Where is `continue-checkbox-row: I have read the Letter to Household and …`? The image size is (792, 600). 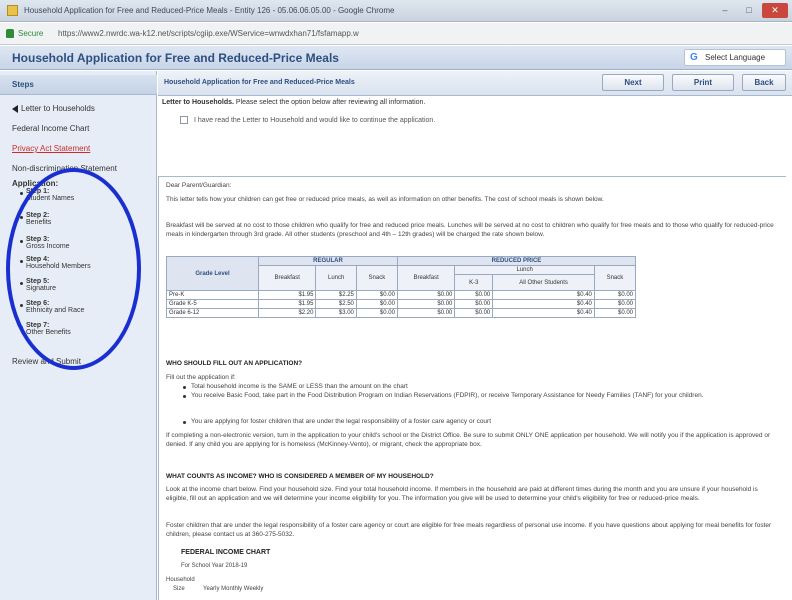
continue-checkbox-row: I have read the Letter to Household and … is located at coordinates (307, 120).